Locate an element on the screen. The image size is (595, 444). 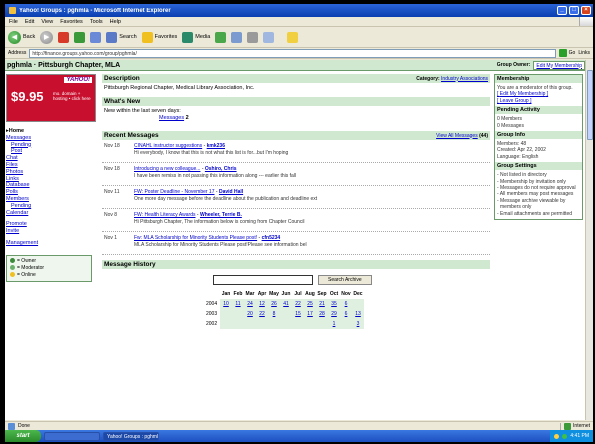
minimize-button: _ is located at coordinates (562, 10).